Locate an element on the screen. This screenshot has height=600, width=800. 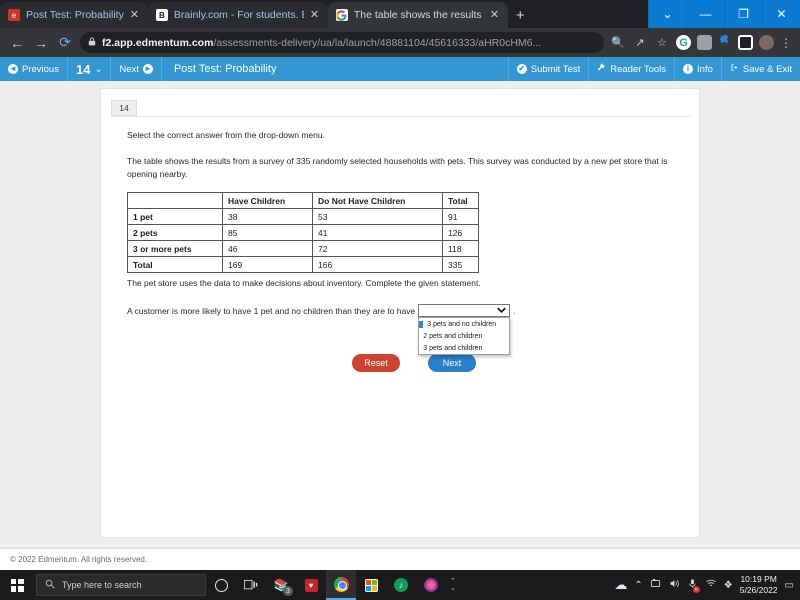
task-view-icon is located at coordinates (251, 585).